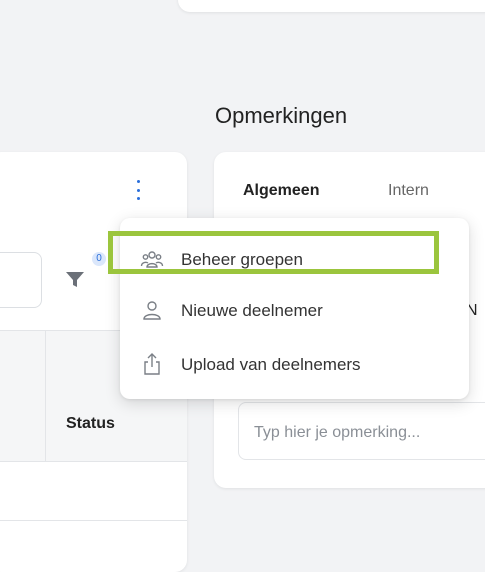 The width and height of the screenshot is (485, 572). What do you see at coordinates (152, 364) in the screenshot?
I see `upload-icon` at bounding box center [152, 364].